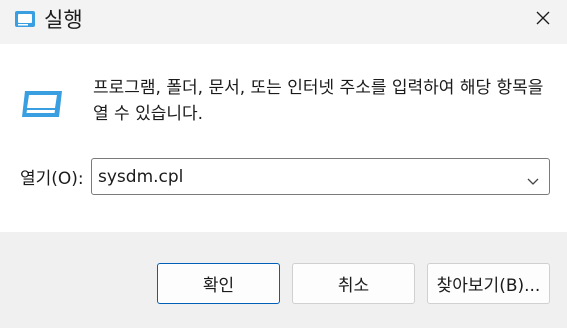  What do you see at coordinates (283, 22) in the screenshot?
I see `title-bar: 실행` at bounding box center [283, 22].